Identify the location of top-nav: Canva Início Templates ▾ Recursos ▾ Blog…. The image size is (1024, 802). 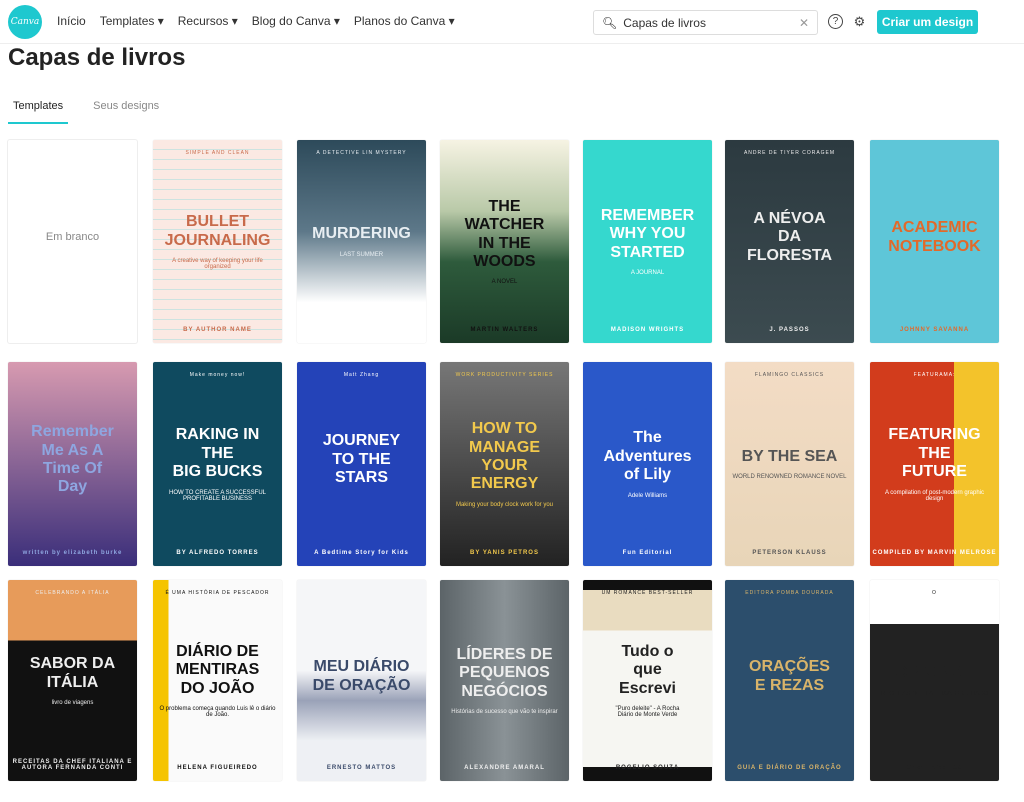
(512, 22).